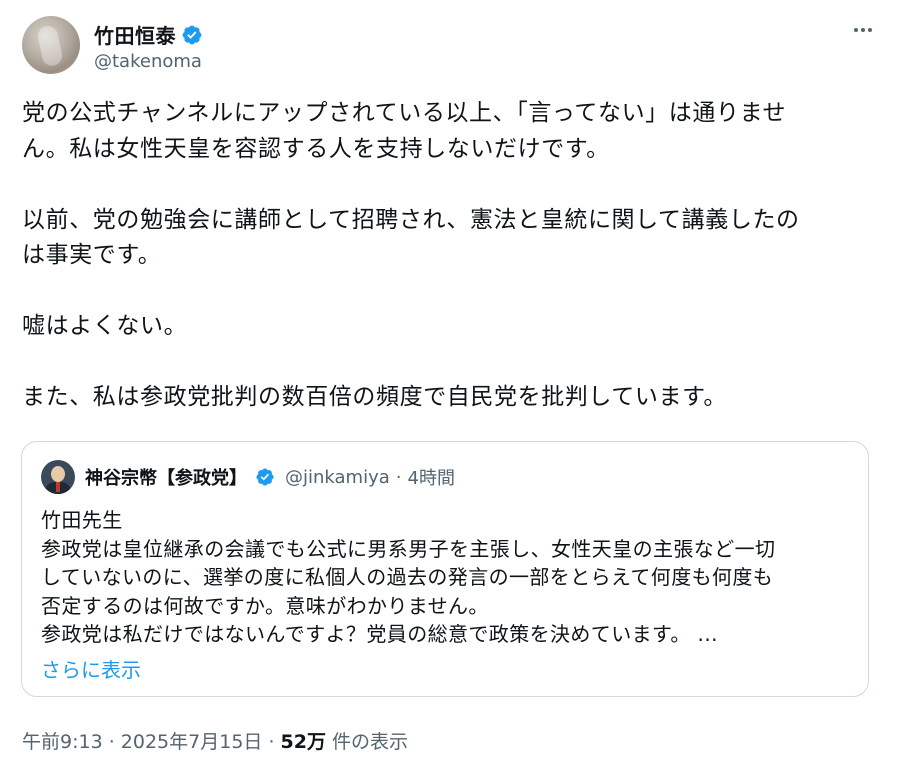  What do you see at coordinates (148, 61) in the screenshot?
I see `author-handle: @takenoma` at bounding box center [148, 61].